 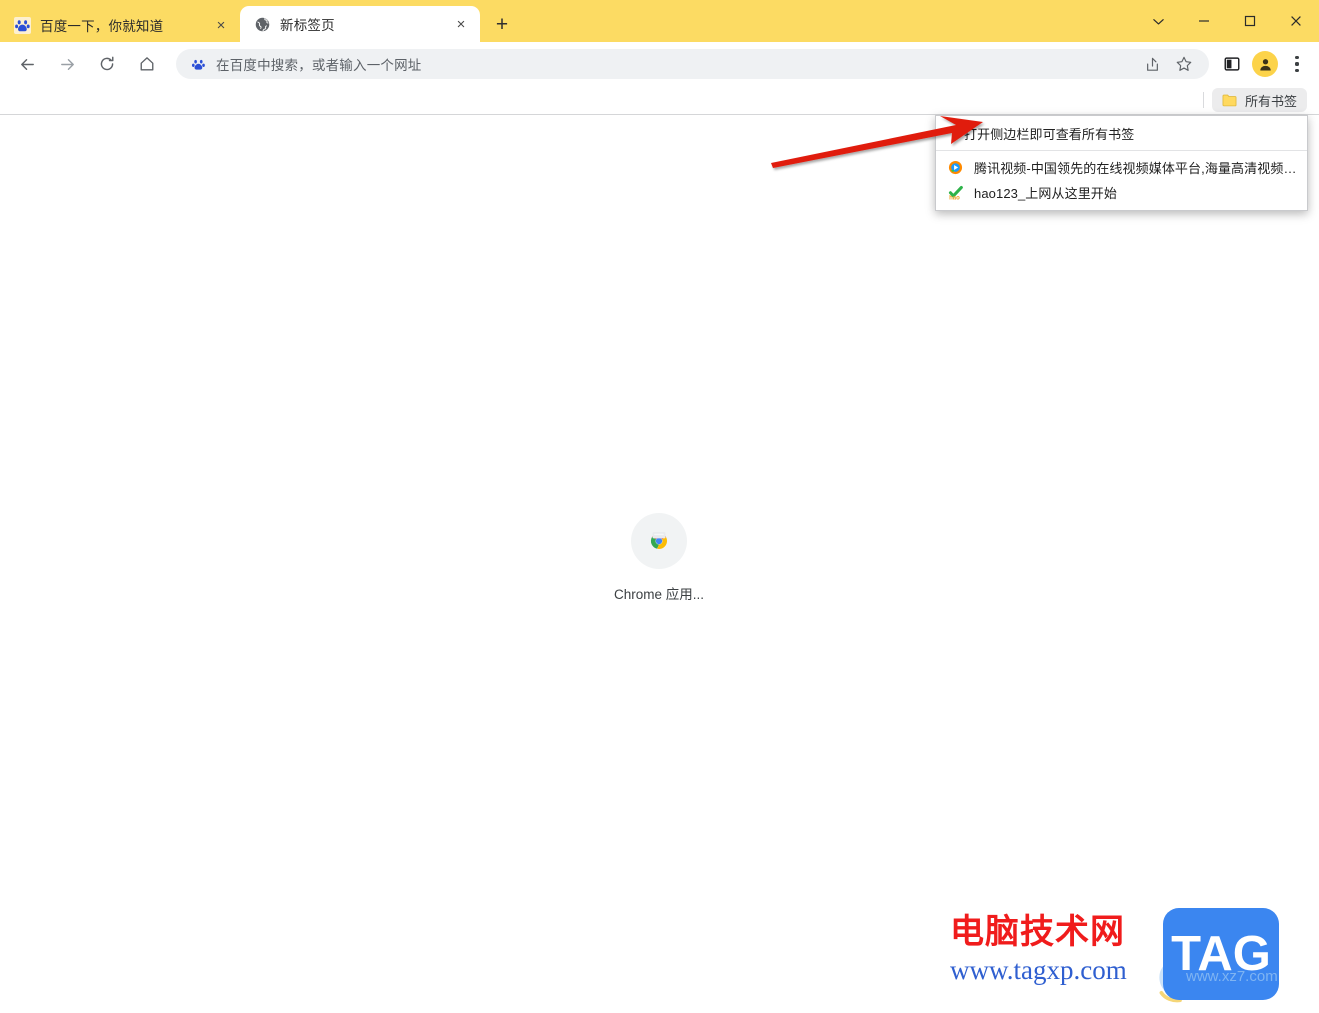 I want to click on bookmarks-menu-header: 打开侧边栏即可查看所有书签, so click(x=1121, y=133).